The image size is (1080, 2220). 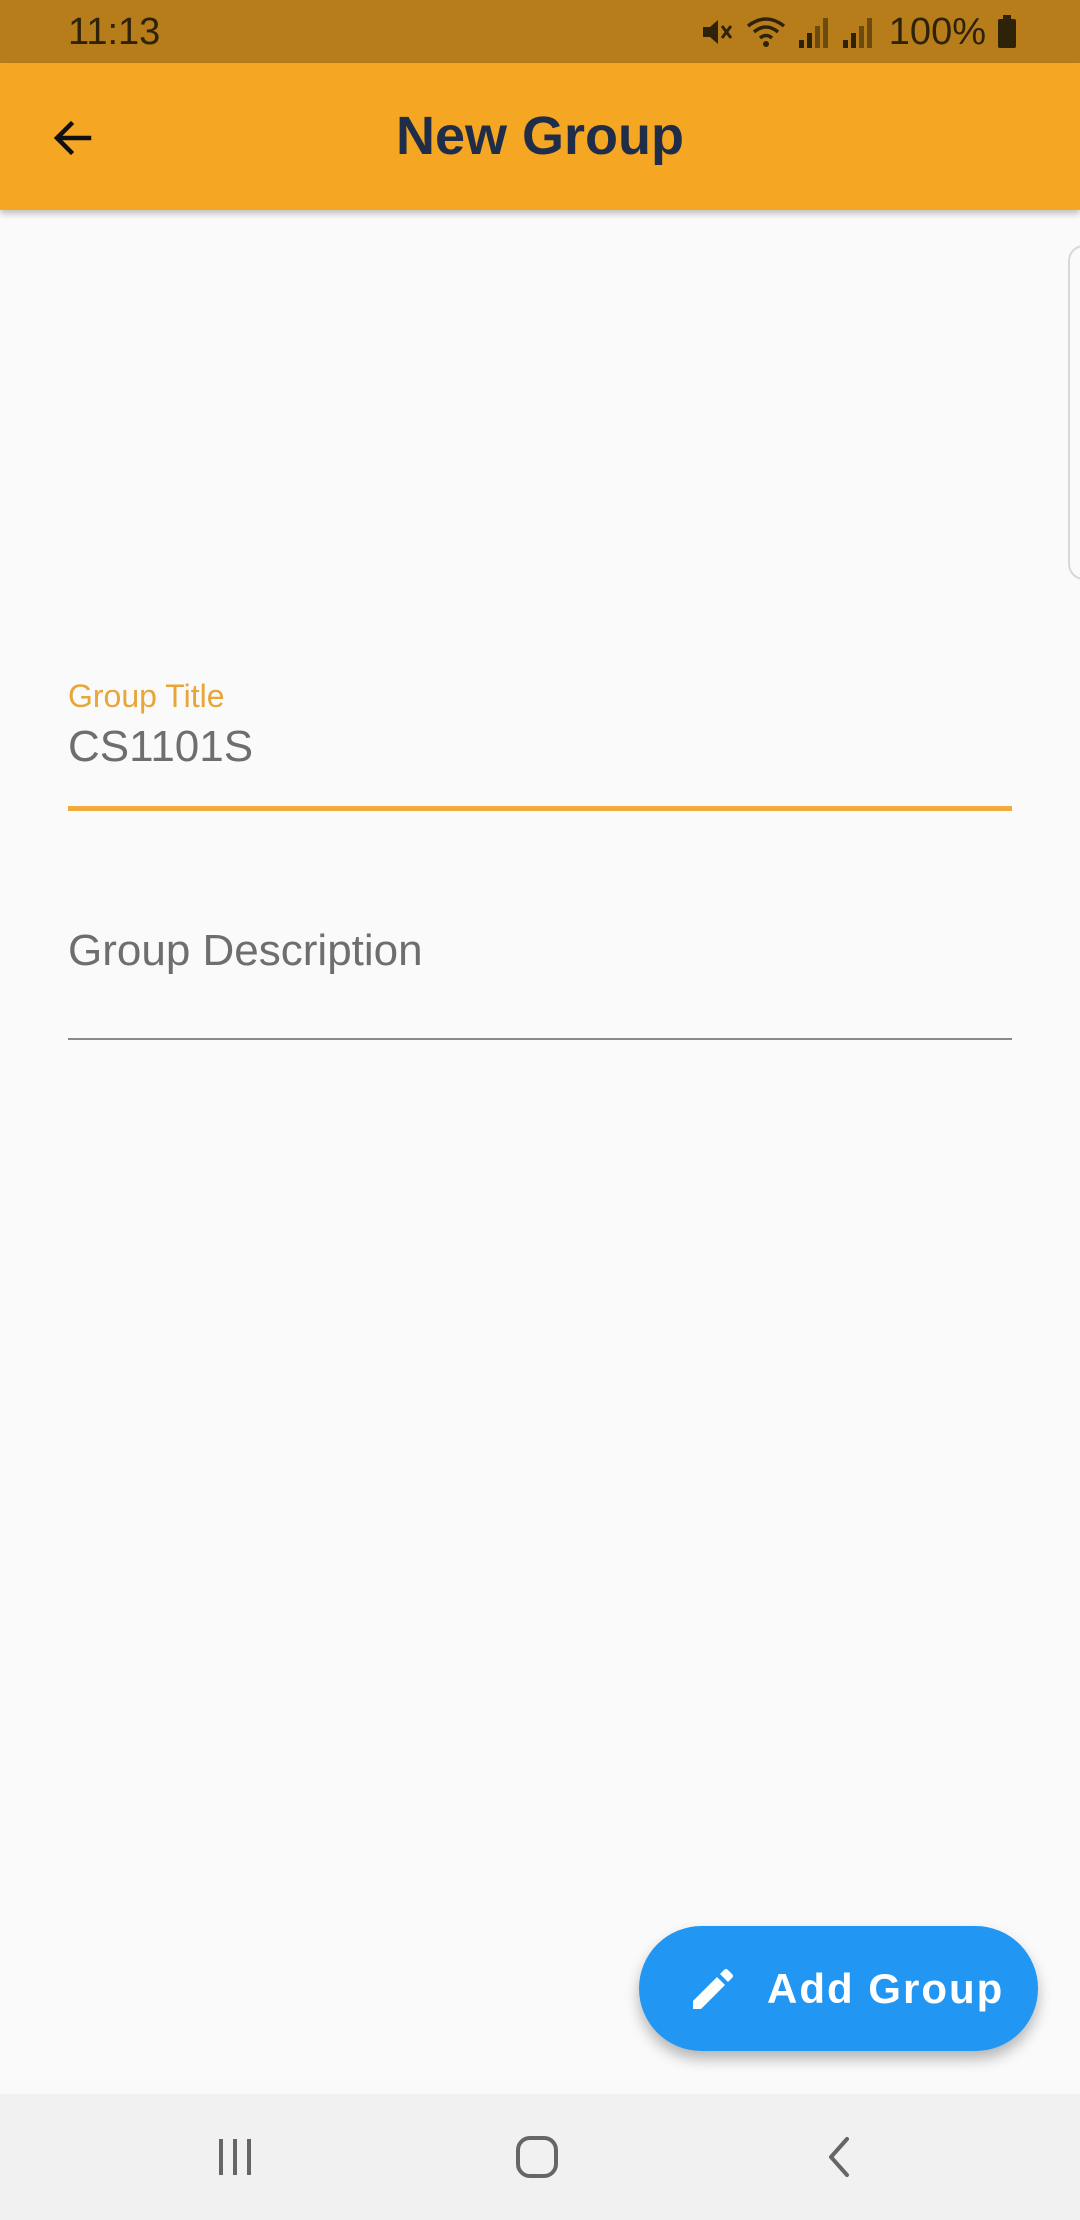 I want to click on wifi-icon, so click(x=766, y=32).